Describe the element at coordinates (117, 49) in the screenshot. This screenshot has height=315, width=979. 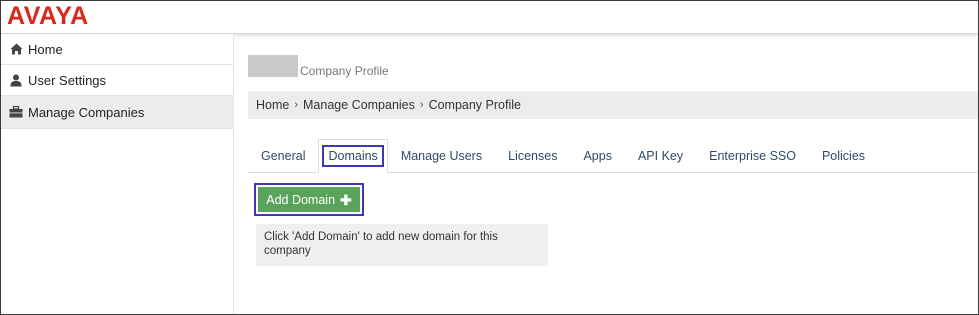
I see `sidebar-item-home: Home` at that location.